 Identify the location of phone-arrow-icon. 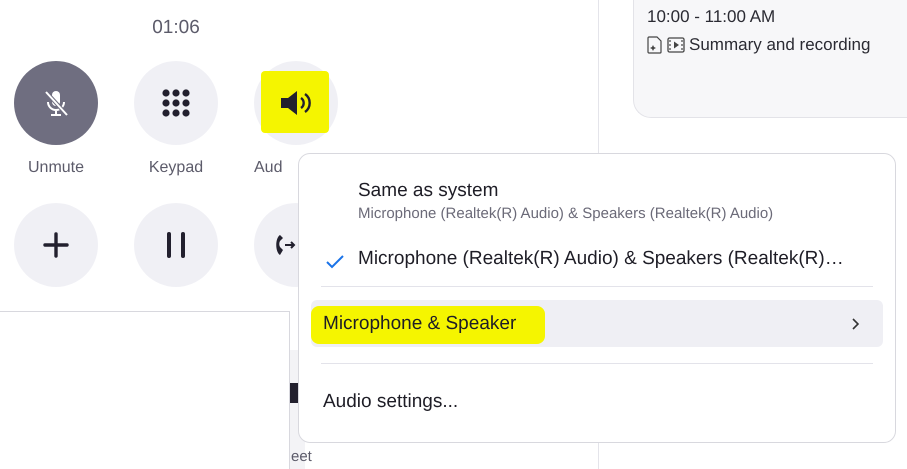
(286, 245).